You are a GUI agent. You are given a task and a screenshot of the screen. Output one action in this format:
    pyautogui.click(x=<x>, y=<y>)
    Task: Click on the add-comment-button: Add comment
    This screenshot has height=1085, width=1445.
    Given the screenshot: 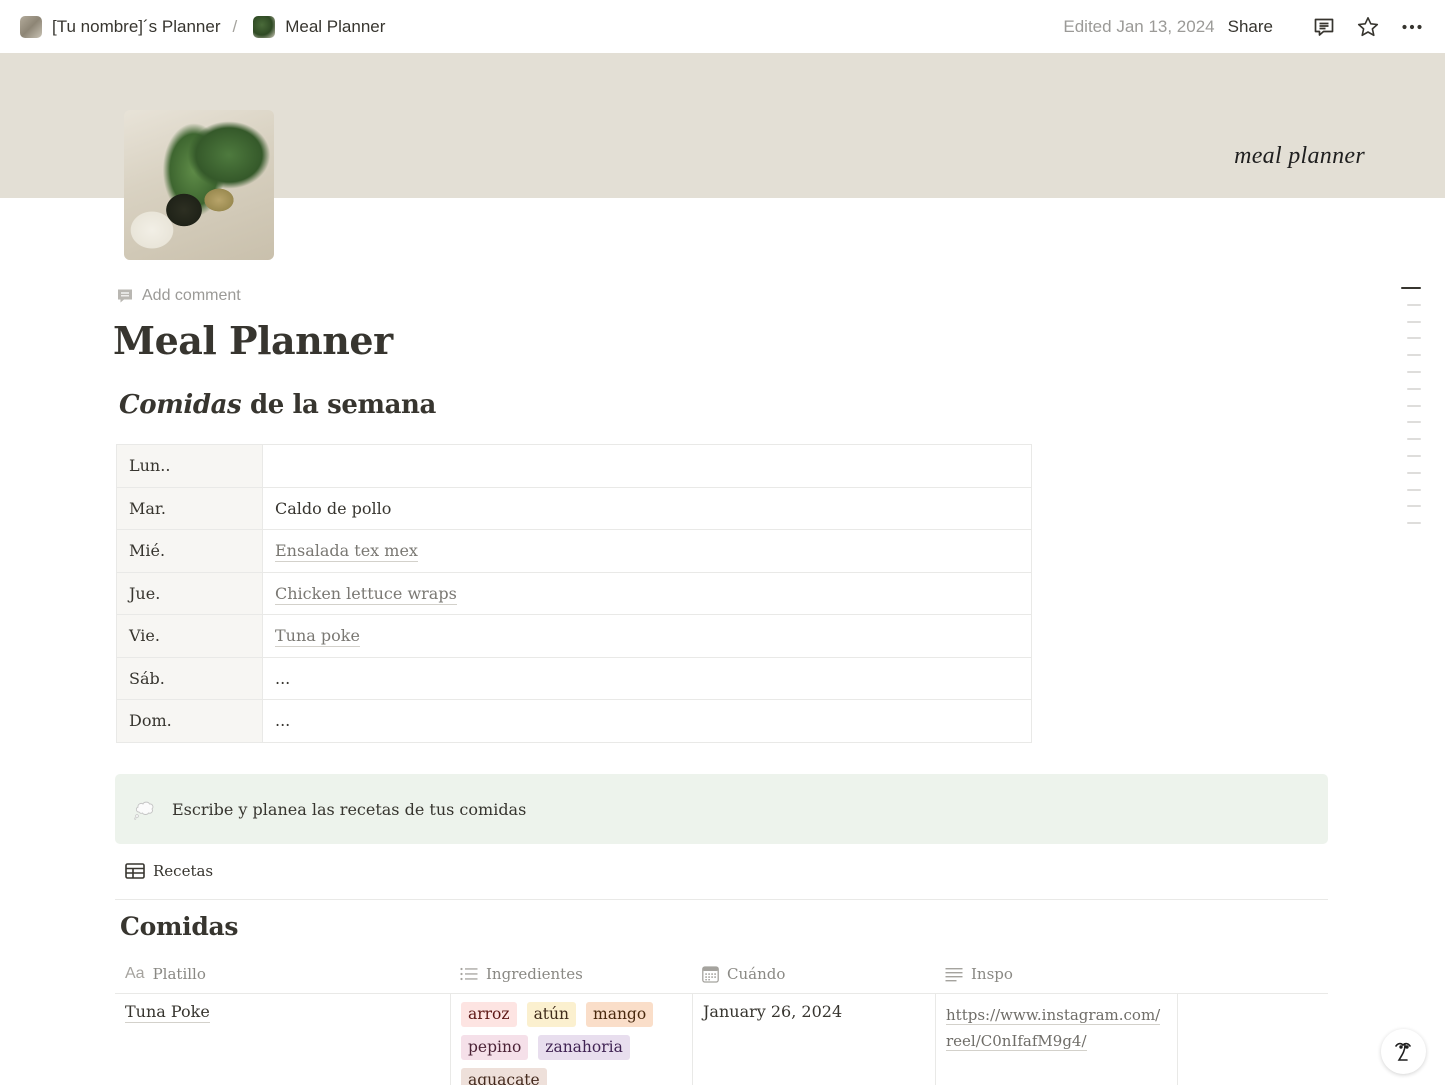 What is the action you would take?
    pyautogui.click(x=178, y=296)
    